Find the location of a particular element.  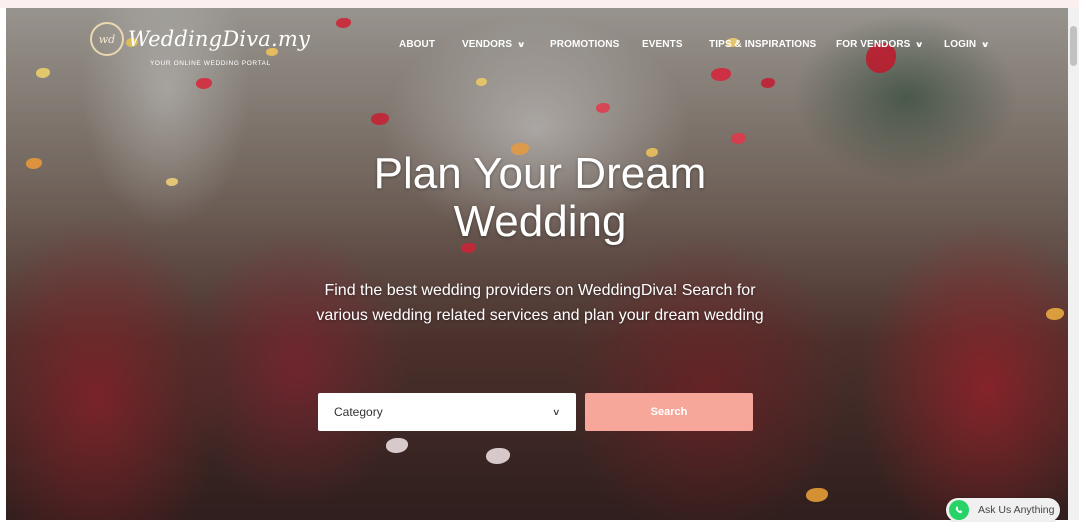

nav-promotions: PROMOTIONS is located at coordinates (584, 44).